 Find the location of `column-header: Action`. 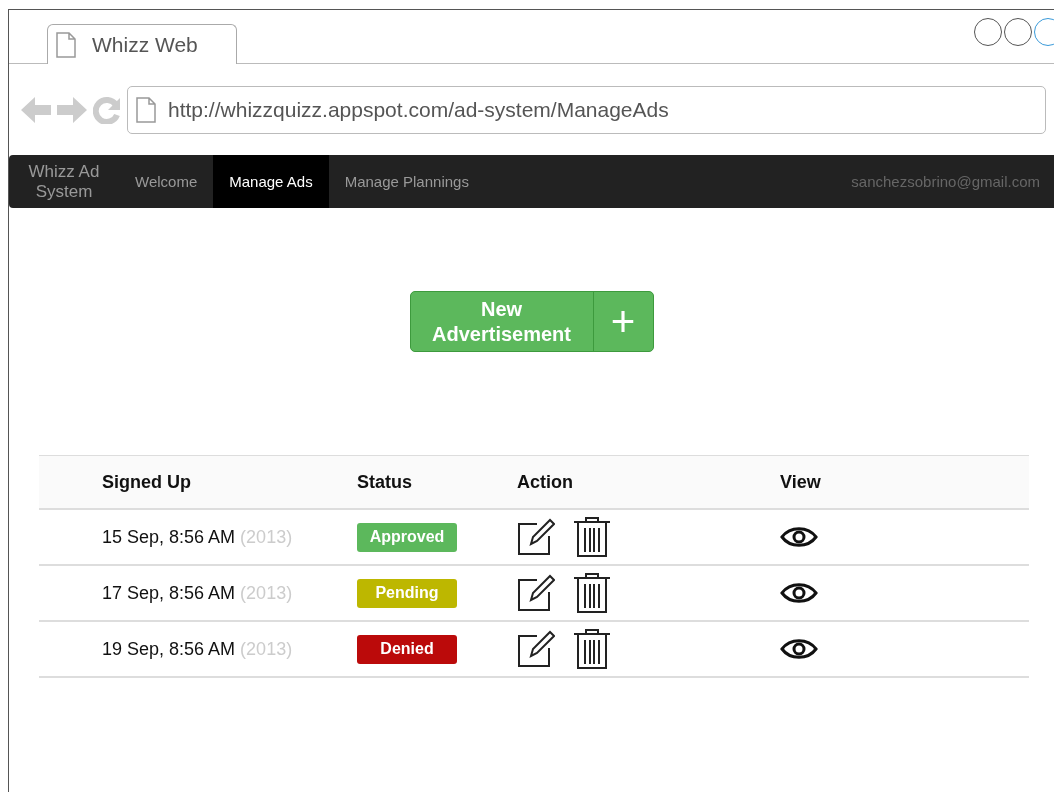

column-header: Action is located at coordinates (545, 482).